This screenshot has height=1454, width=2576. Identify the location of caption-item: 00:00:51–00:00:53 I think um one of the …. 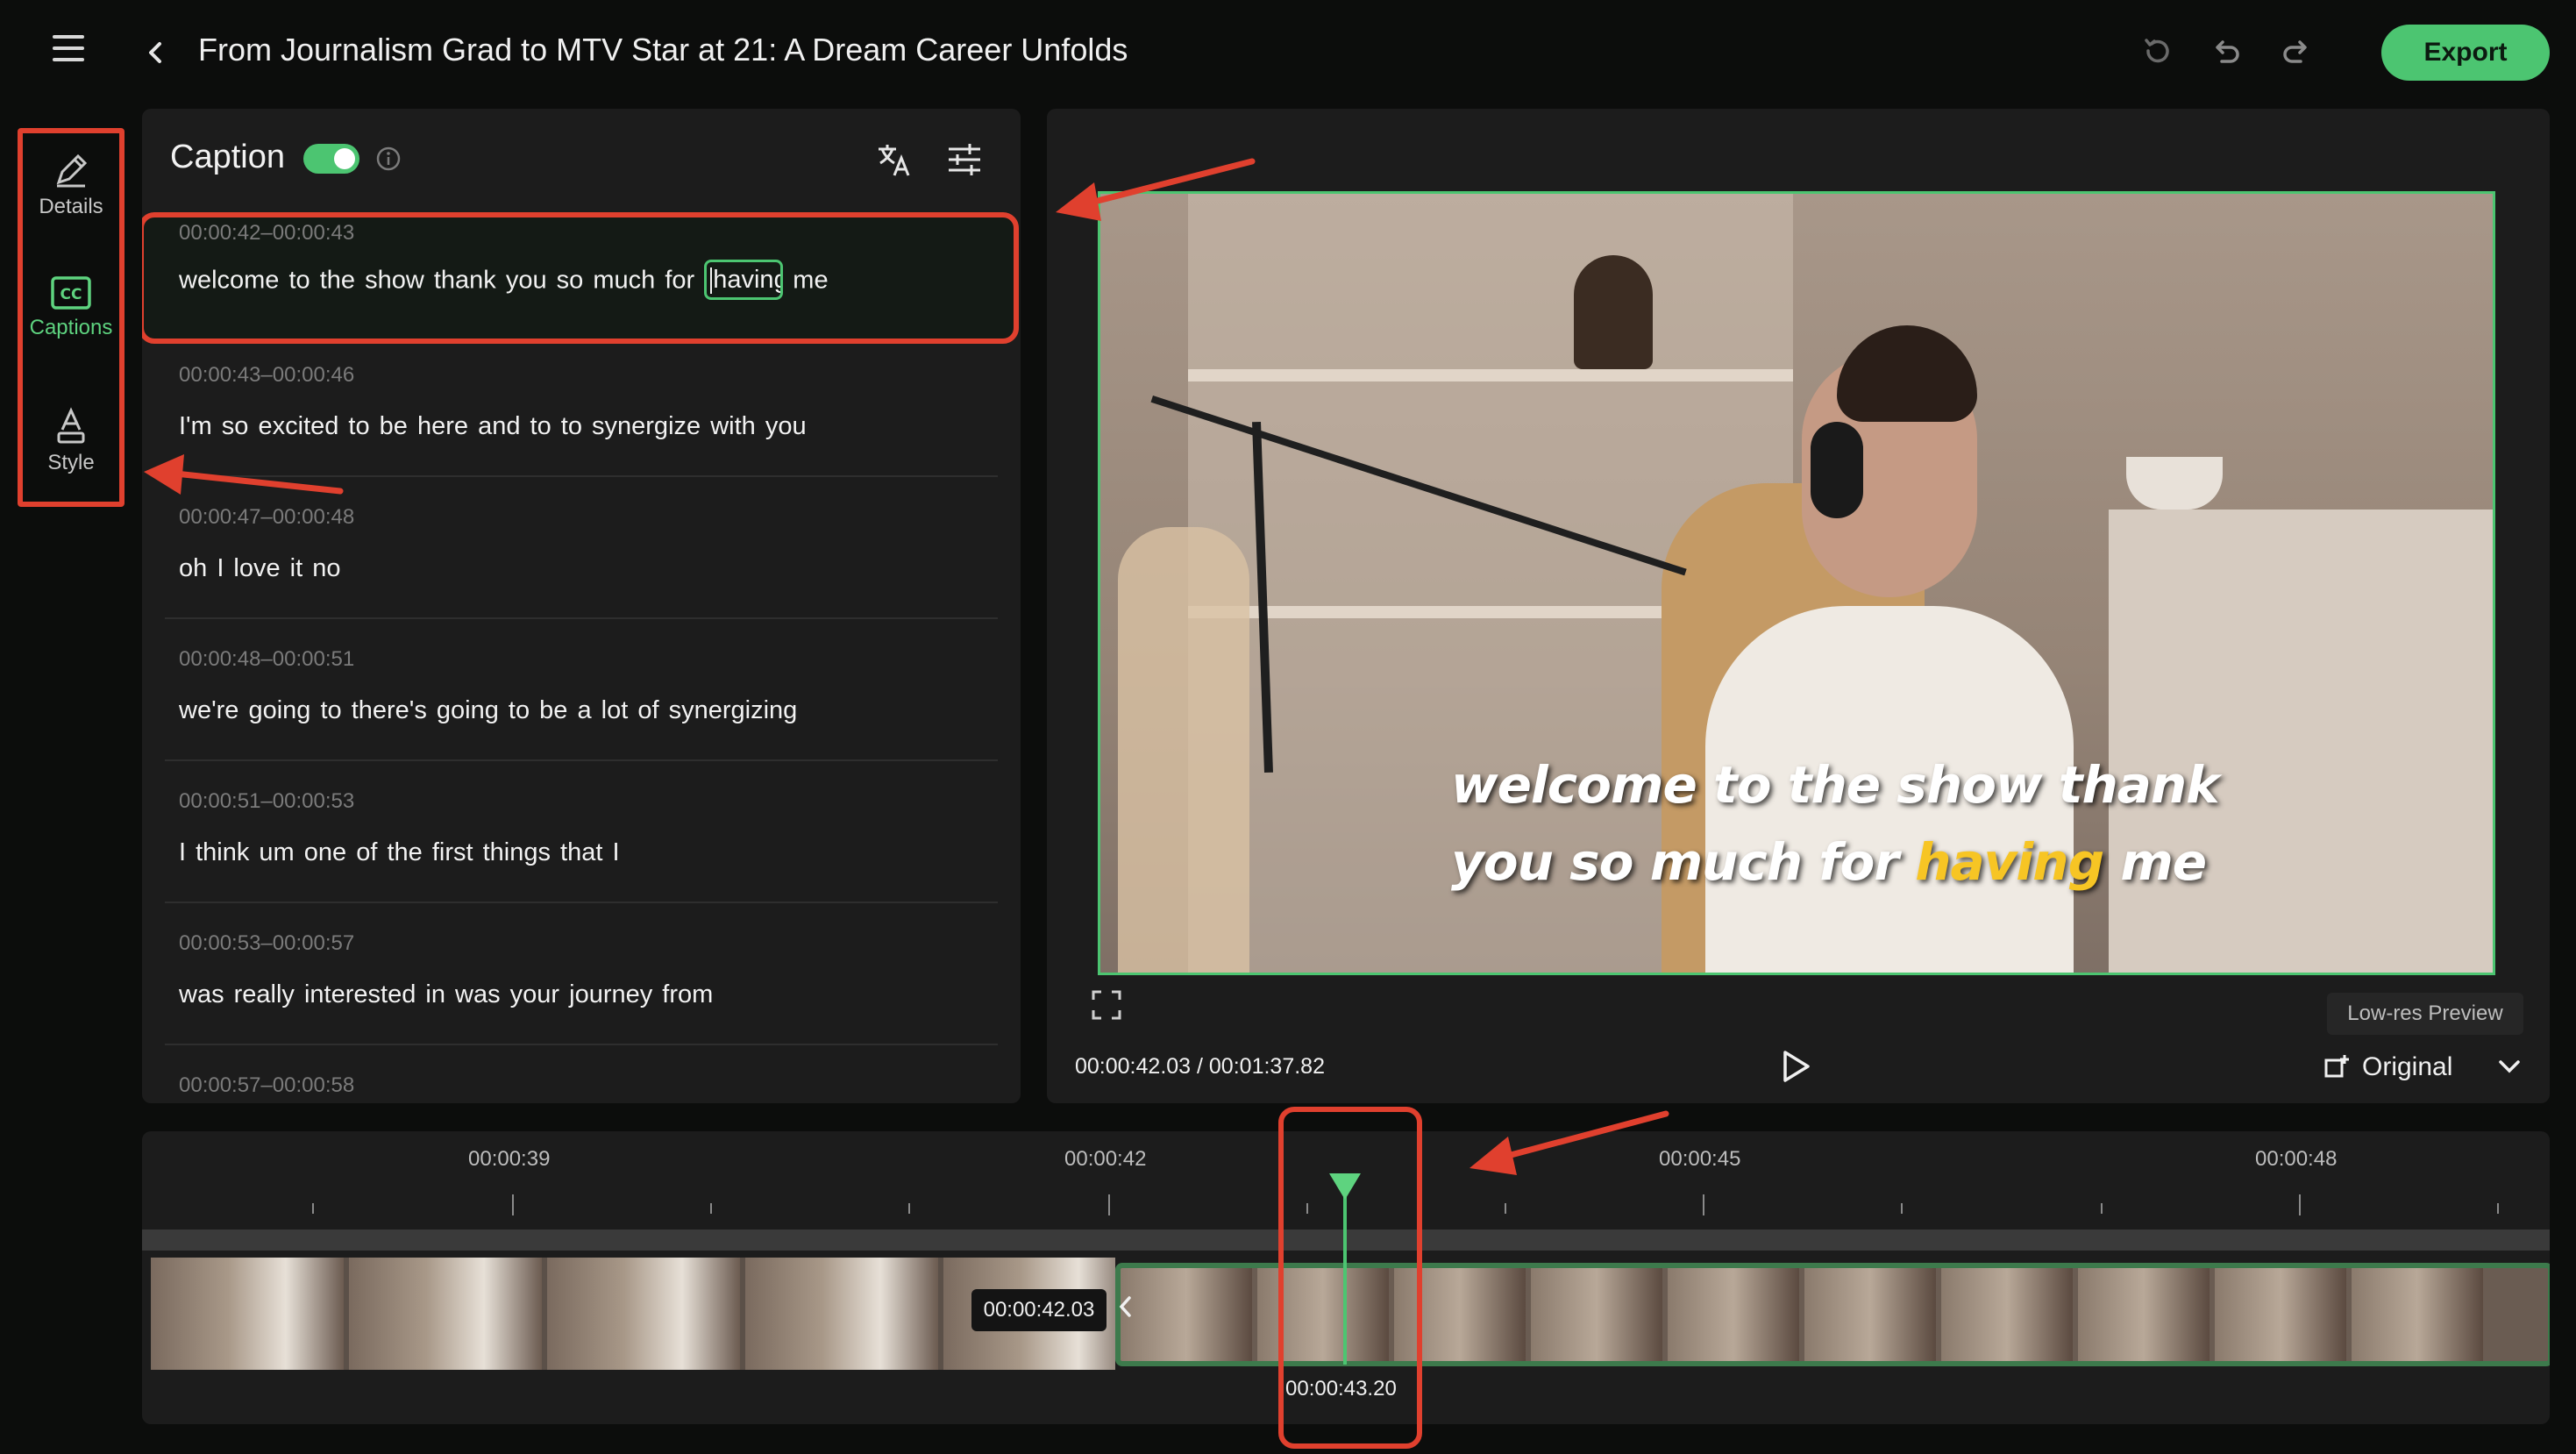
(581, 851).